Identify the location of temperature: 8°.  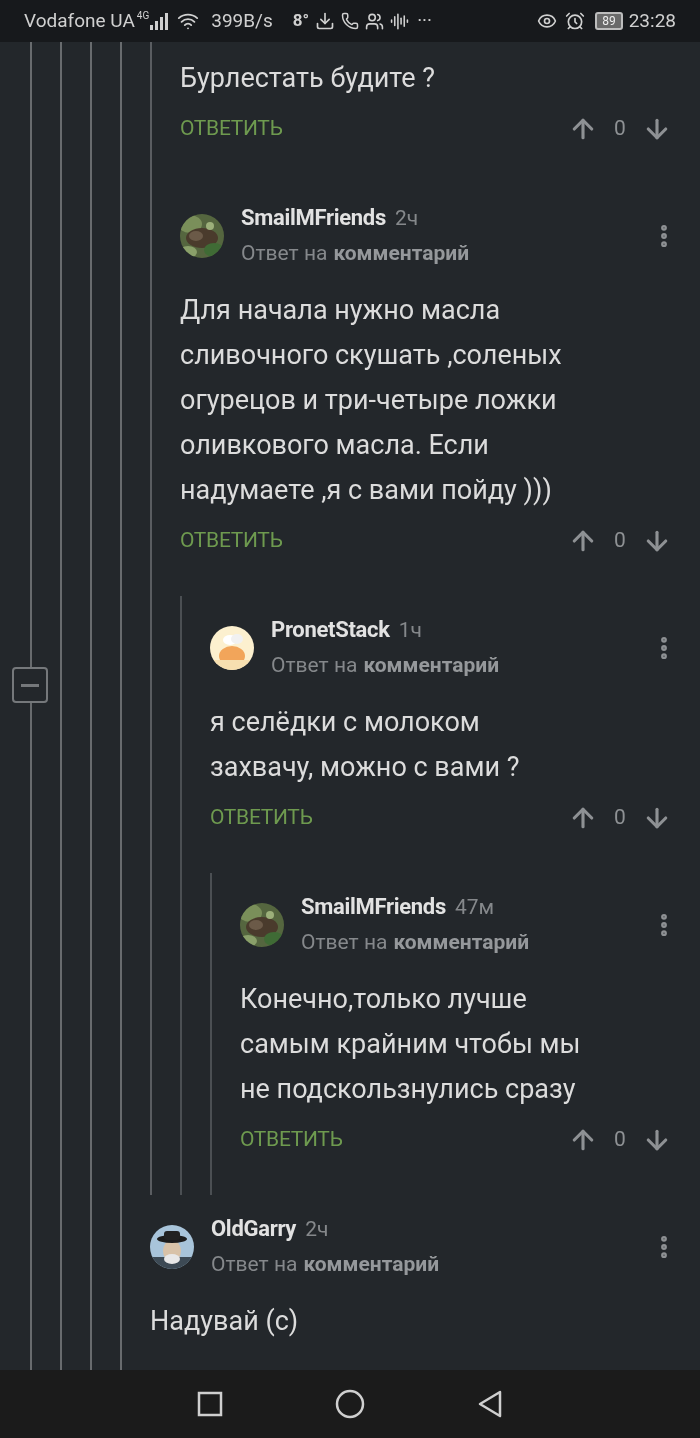
(301, 21).